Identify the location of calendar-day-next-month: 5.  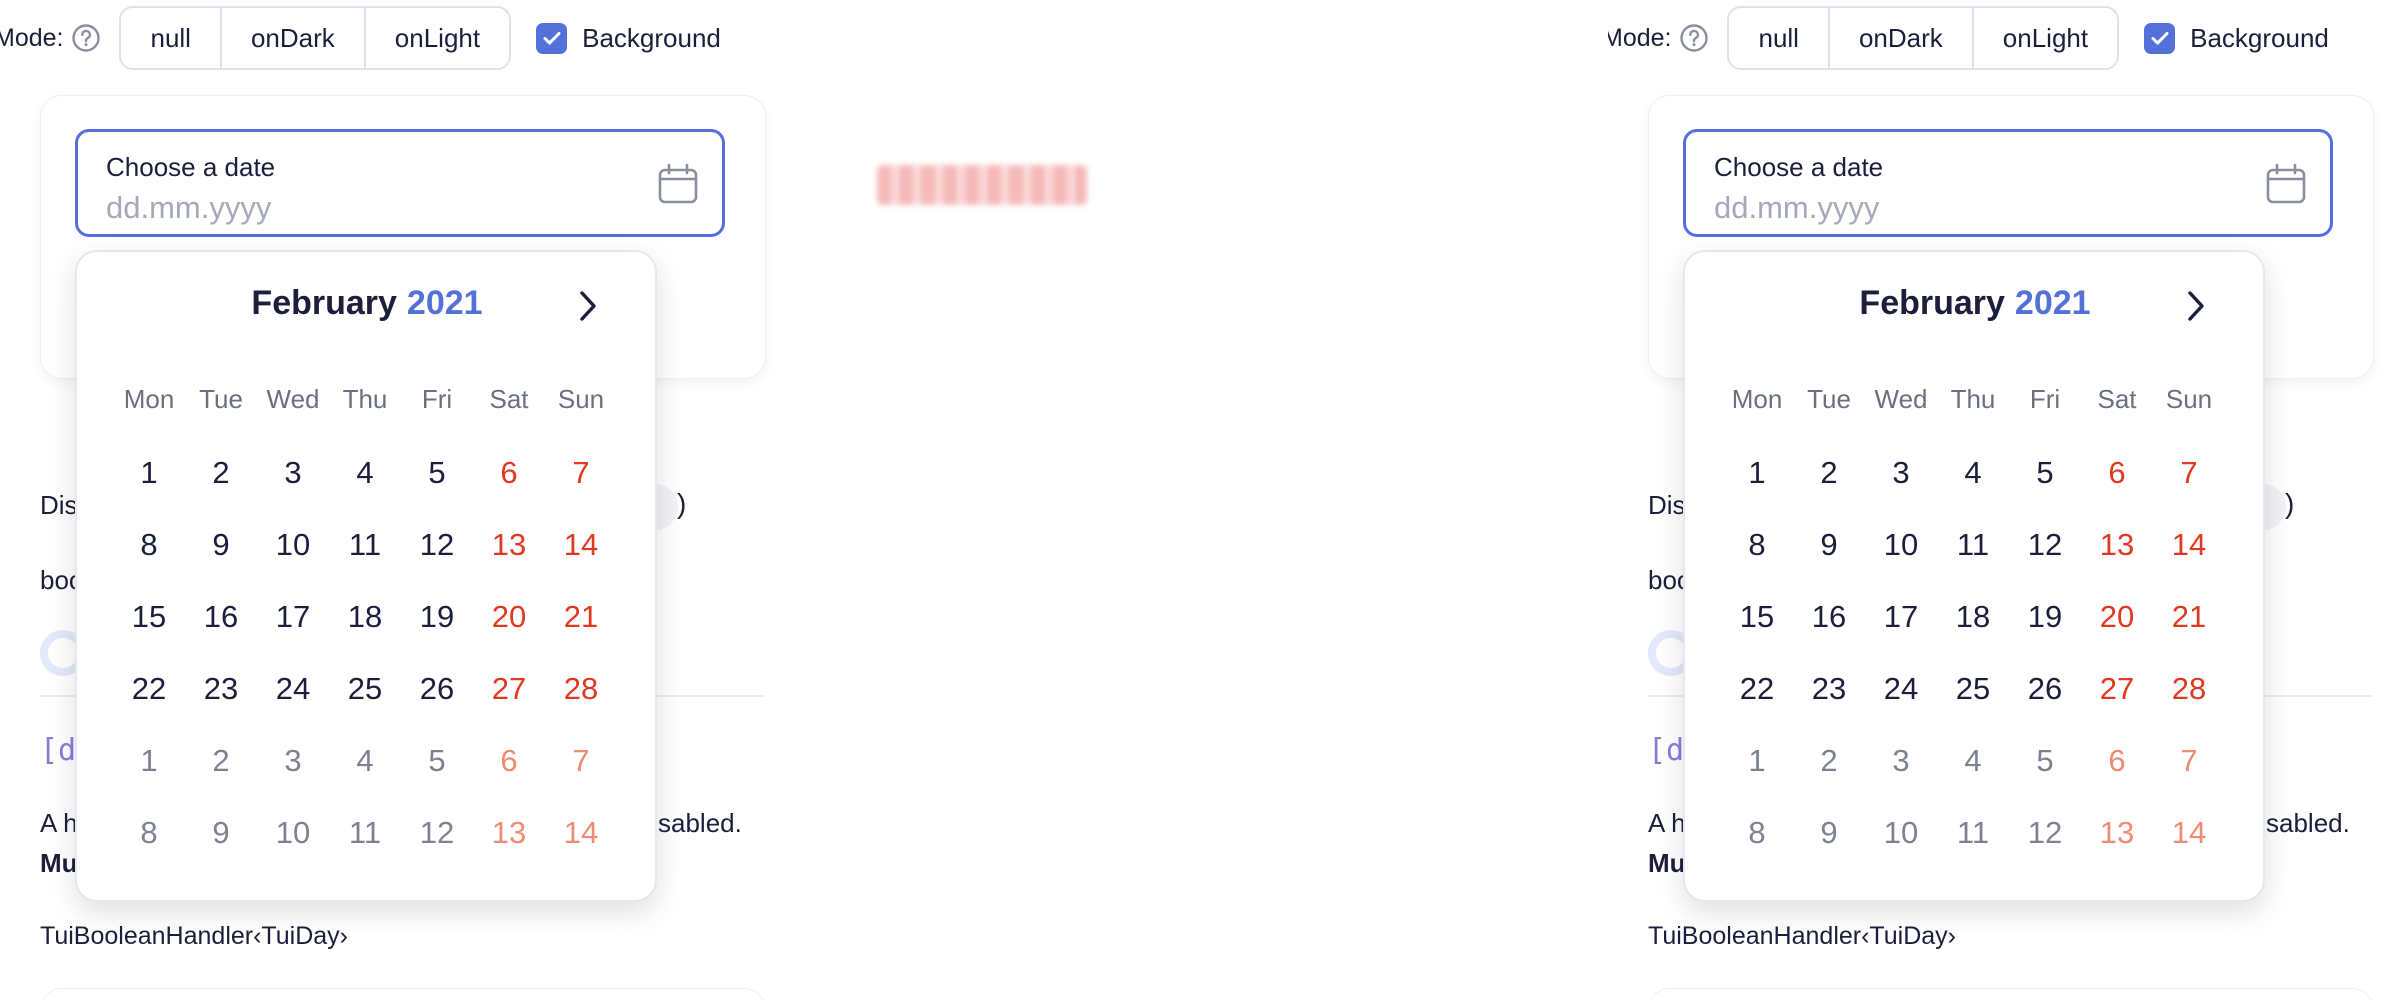
(2045, 761).